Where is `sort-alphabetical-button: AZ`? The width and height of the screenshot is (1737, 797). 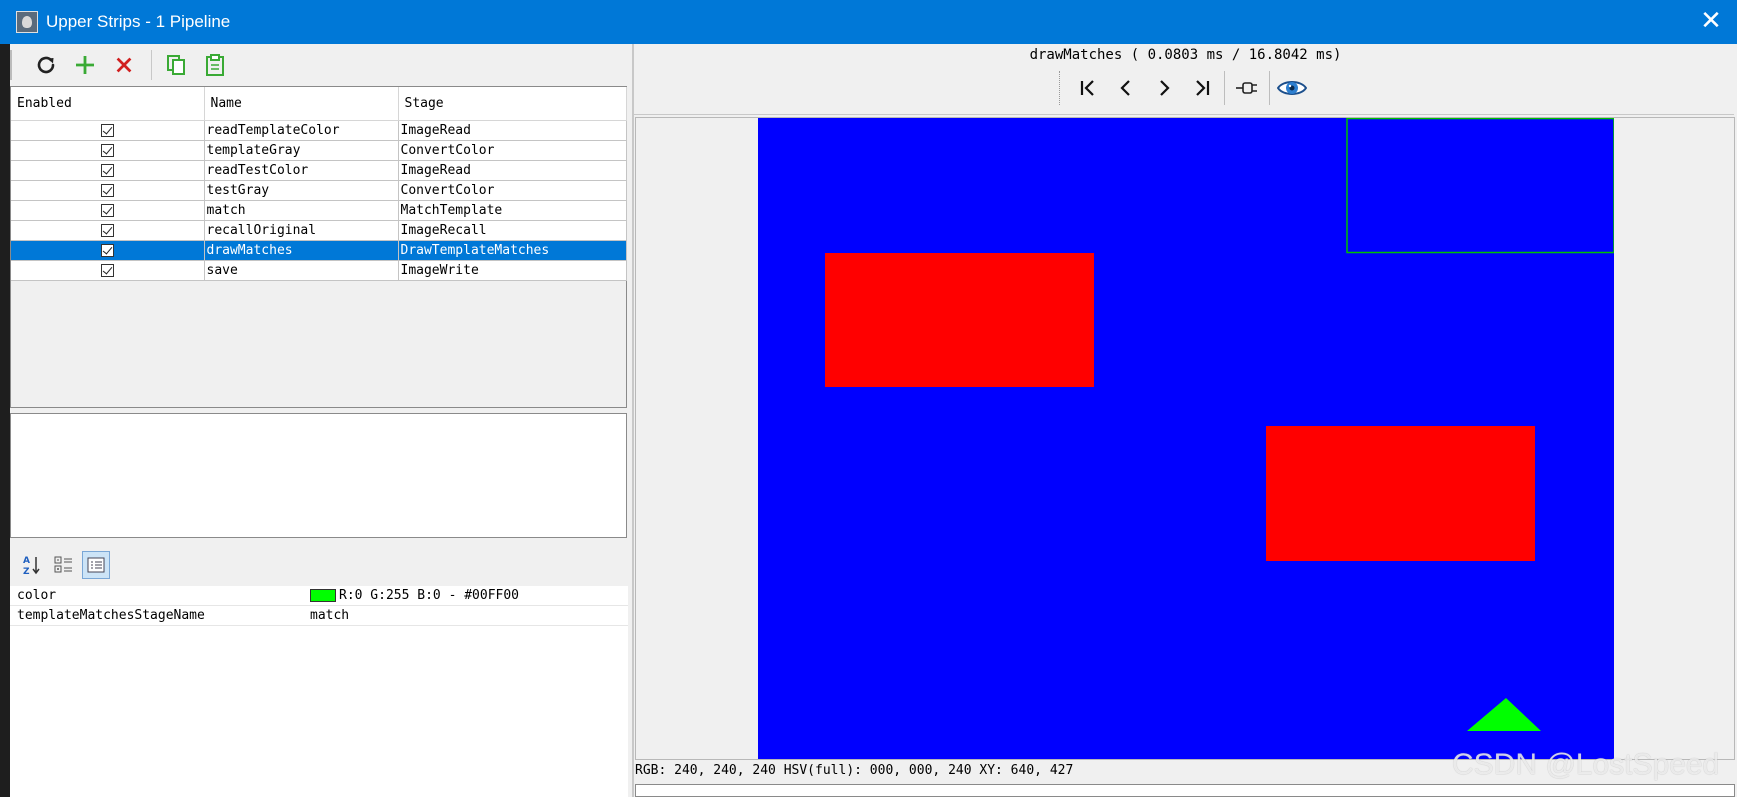 sort-alphabetical-button: AZ is located at coordinates (32, 565).